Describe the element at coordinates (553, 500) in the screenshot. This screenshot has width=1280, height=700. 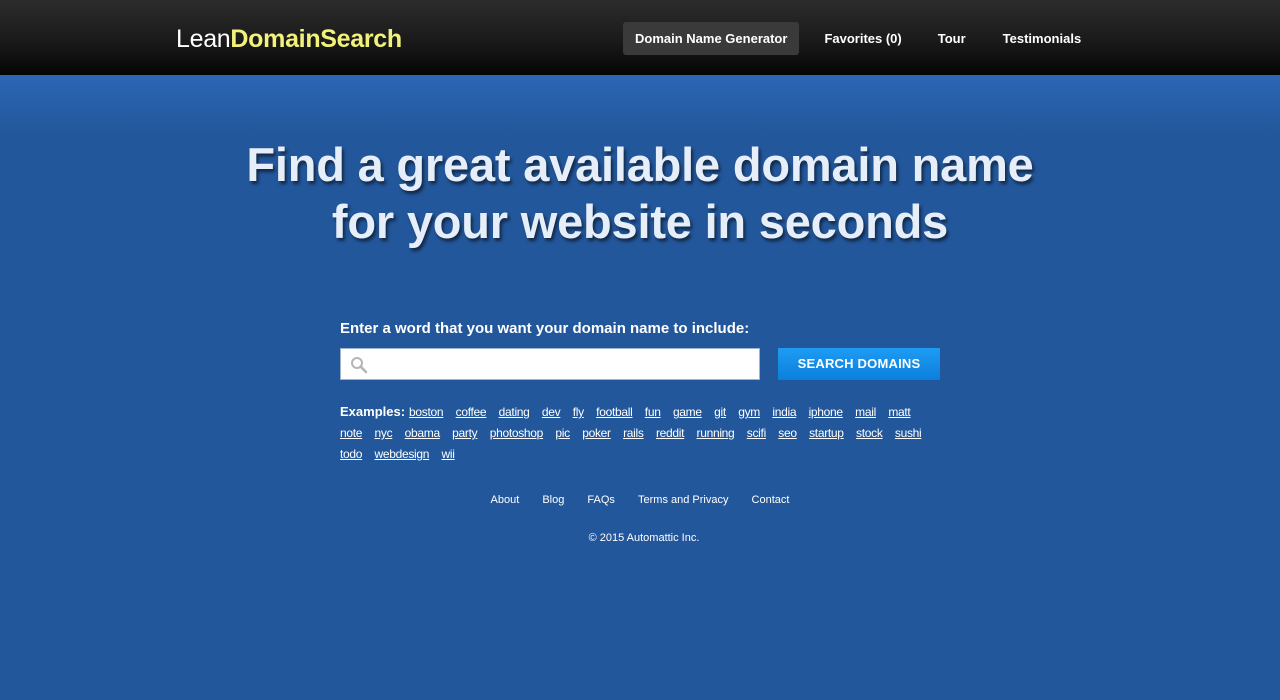
I see `footer-link-blog: Blog` at that location.